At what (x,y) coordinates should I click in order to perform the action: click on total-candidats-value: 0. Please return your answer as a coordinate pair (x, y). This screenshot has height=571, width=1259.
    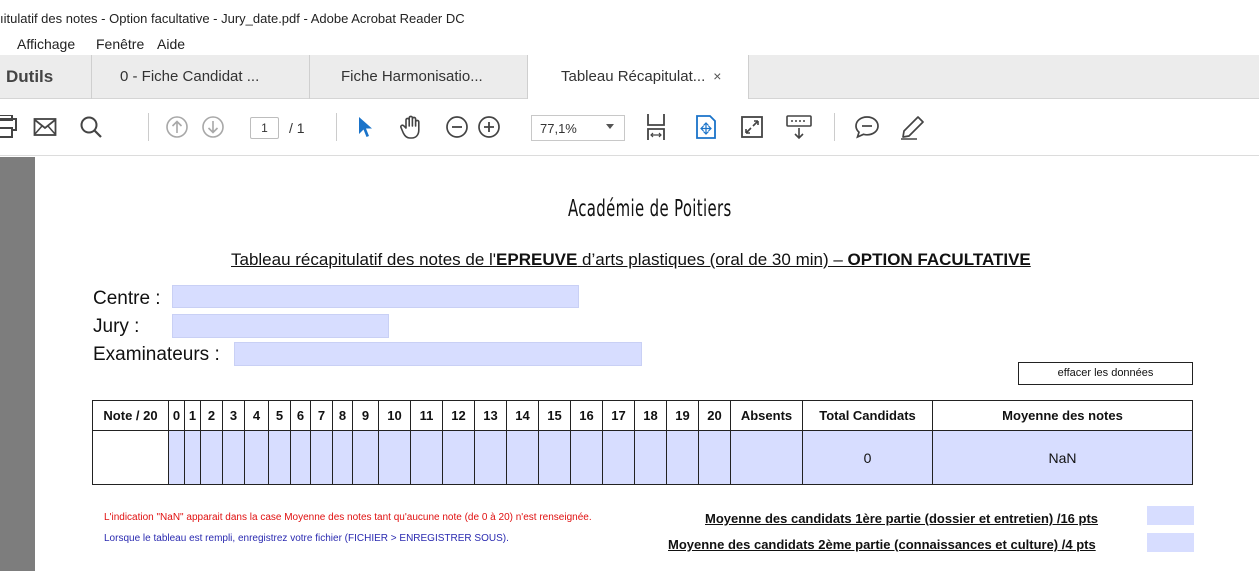
    Looking at the image, I should click on (867, 457).